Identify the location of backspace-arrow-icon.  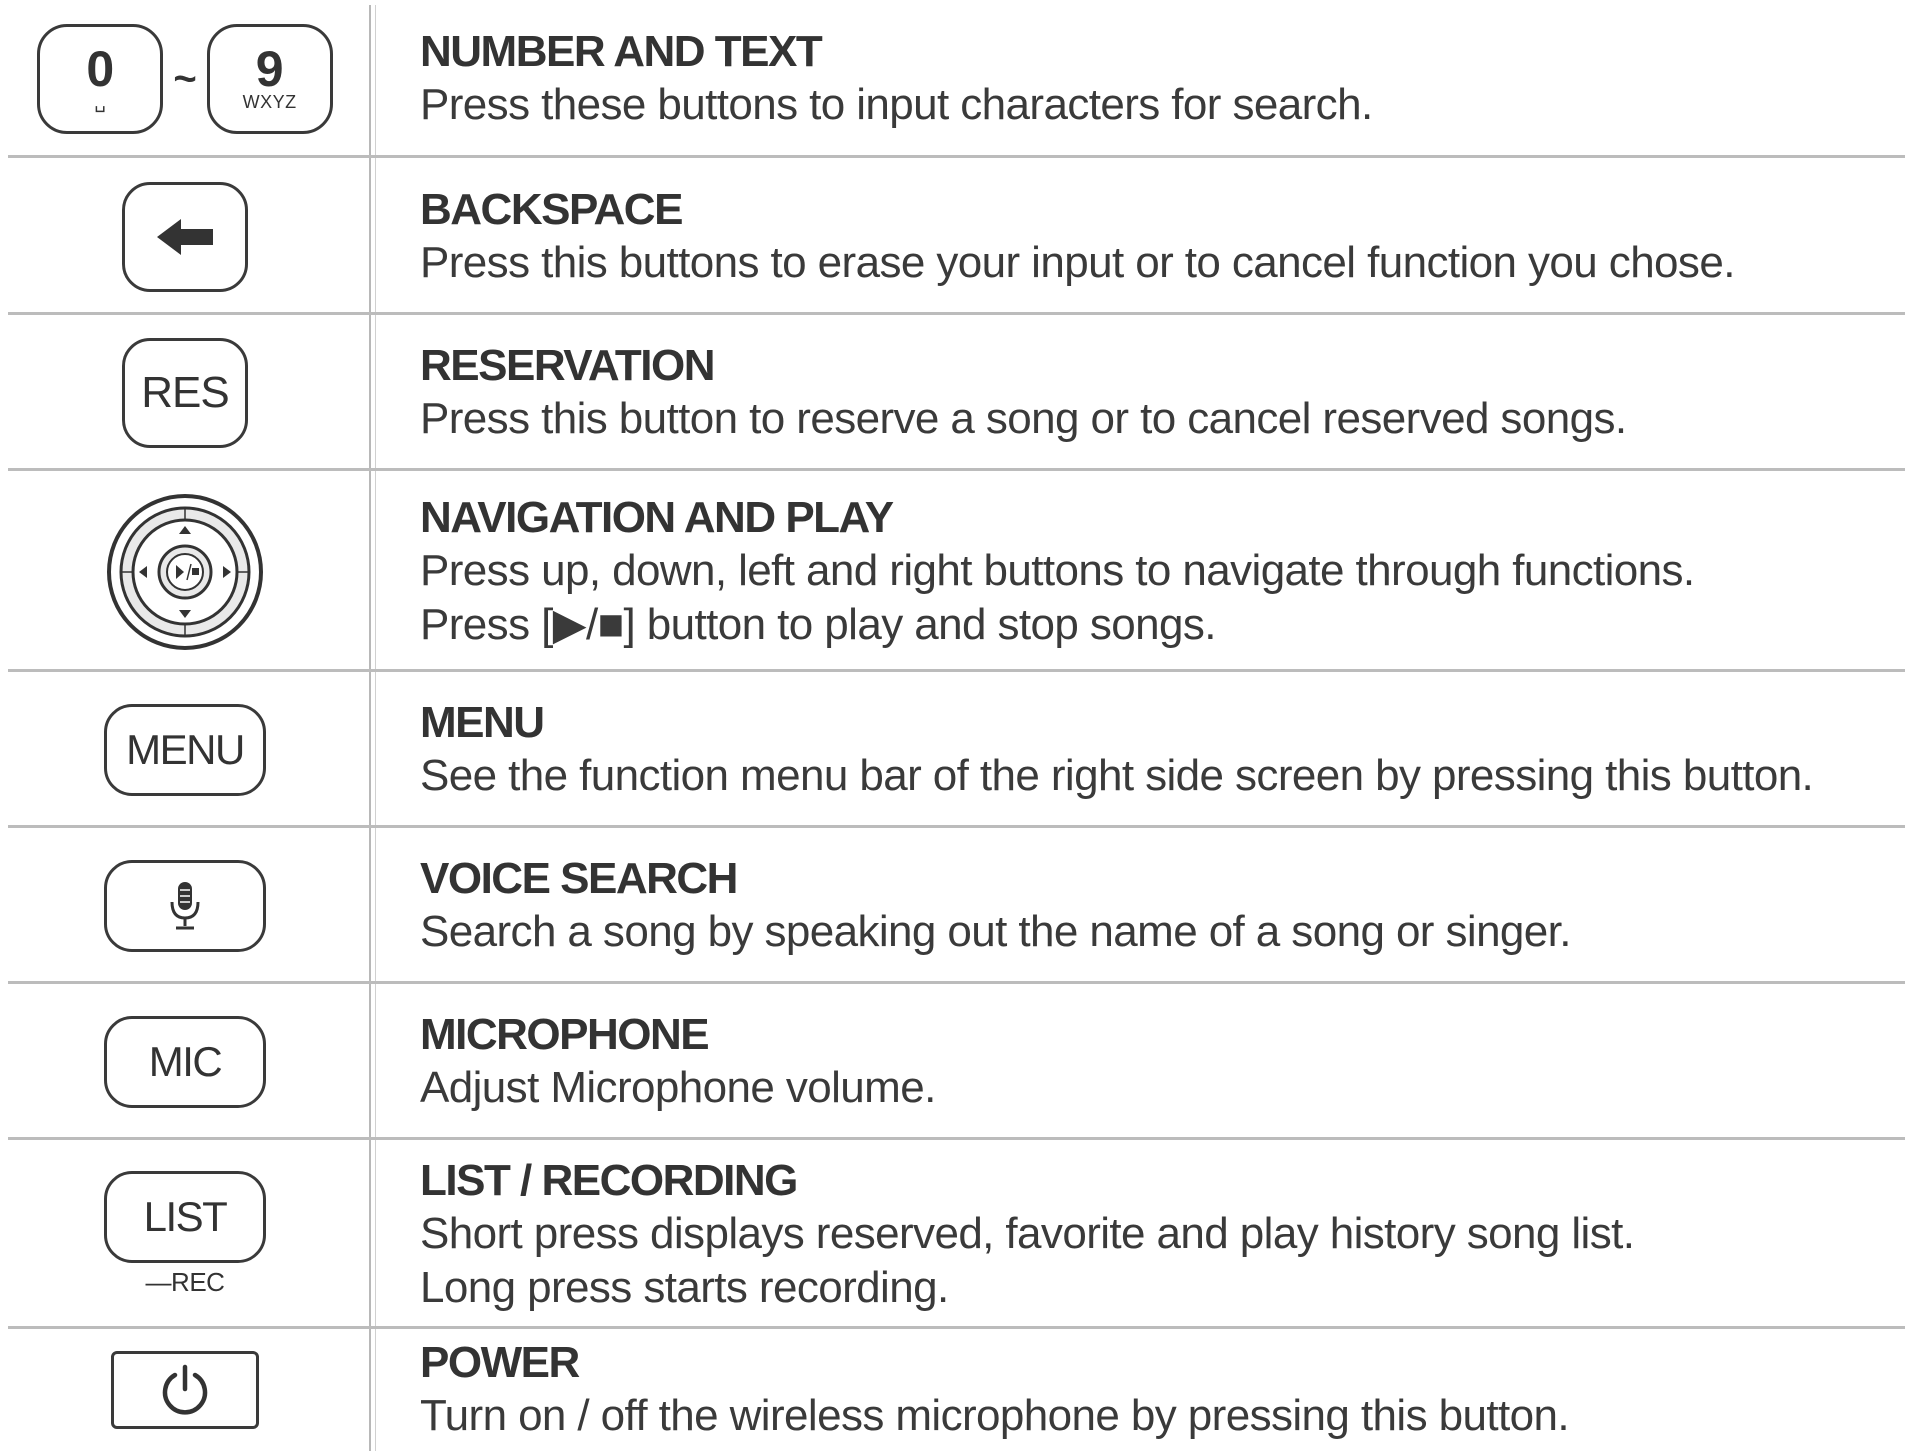
(185, 236).